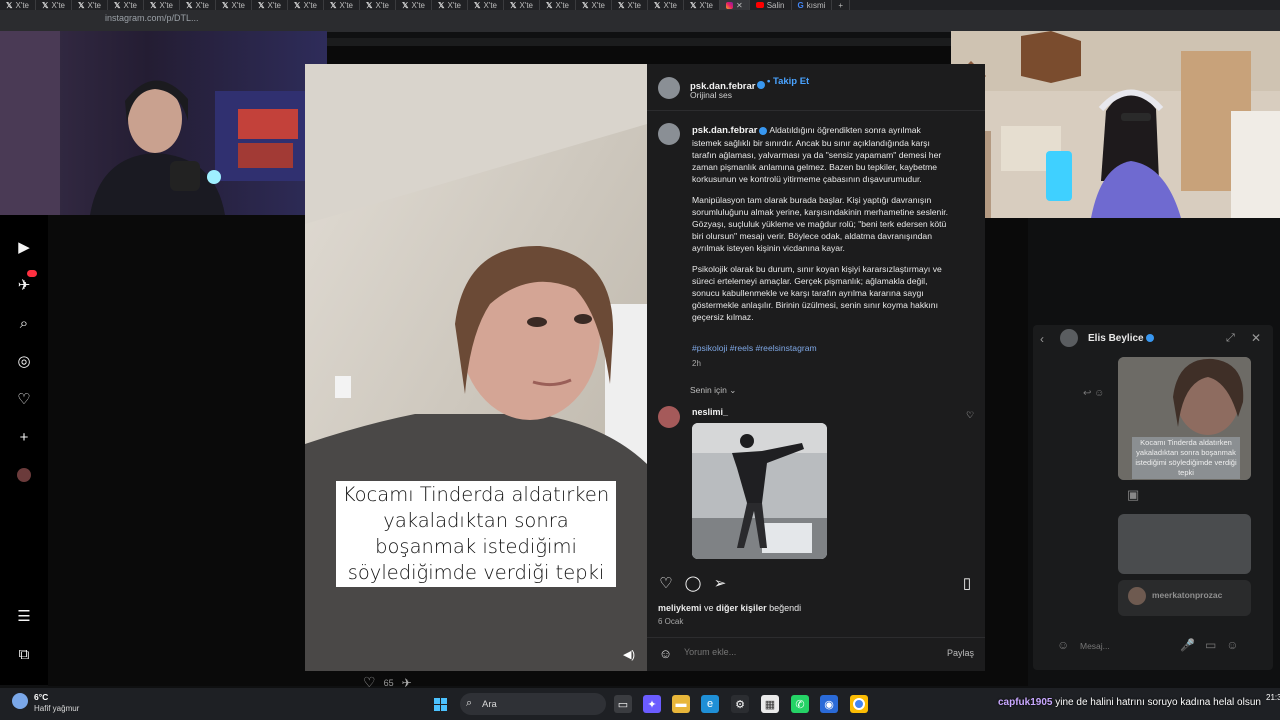 This screenshot has height=720, width=1280. What do you see at coordinates (800, 704) in the screenshot?
I see `whatsapp-icon: ✆` at bounding box center [800, 704].